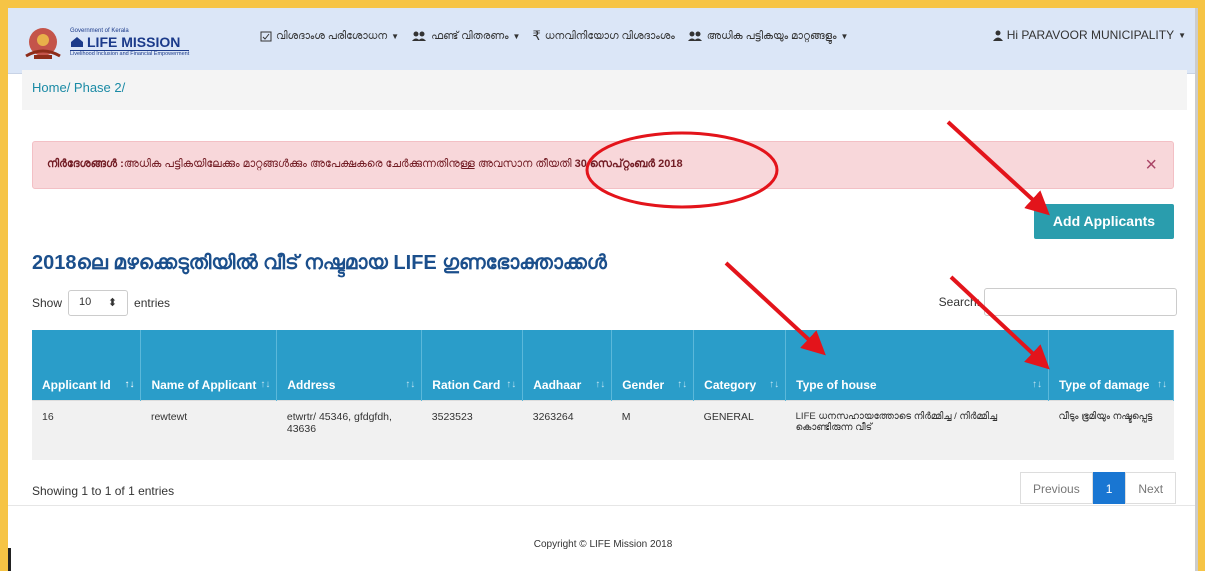  Describe the element at coordinates (349, 365) in the screenshot. I see `col-address: Address ↑↓` at that location.